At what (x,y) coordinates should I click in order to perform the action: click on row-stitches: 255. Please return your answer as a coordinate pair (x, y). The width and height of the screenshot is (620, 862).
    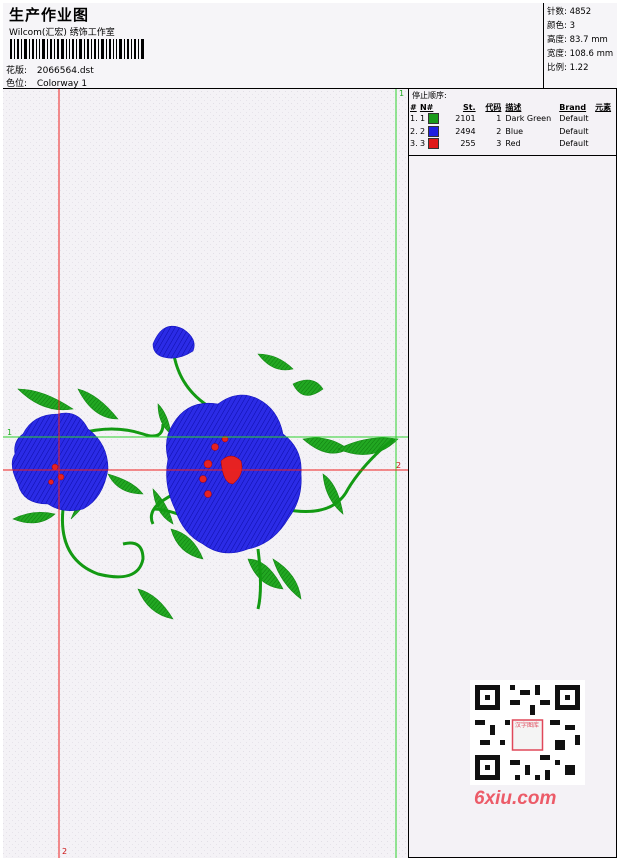
    Looking at the image, I should click on (468, 143).